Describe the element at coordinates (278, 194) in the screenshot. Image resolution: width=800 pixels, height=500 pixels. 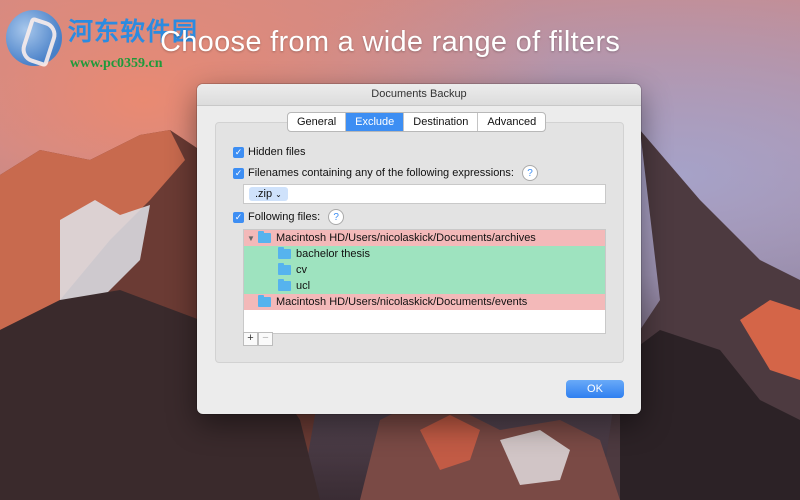
I see `chevron-down-icon: ⌄` at that location.